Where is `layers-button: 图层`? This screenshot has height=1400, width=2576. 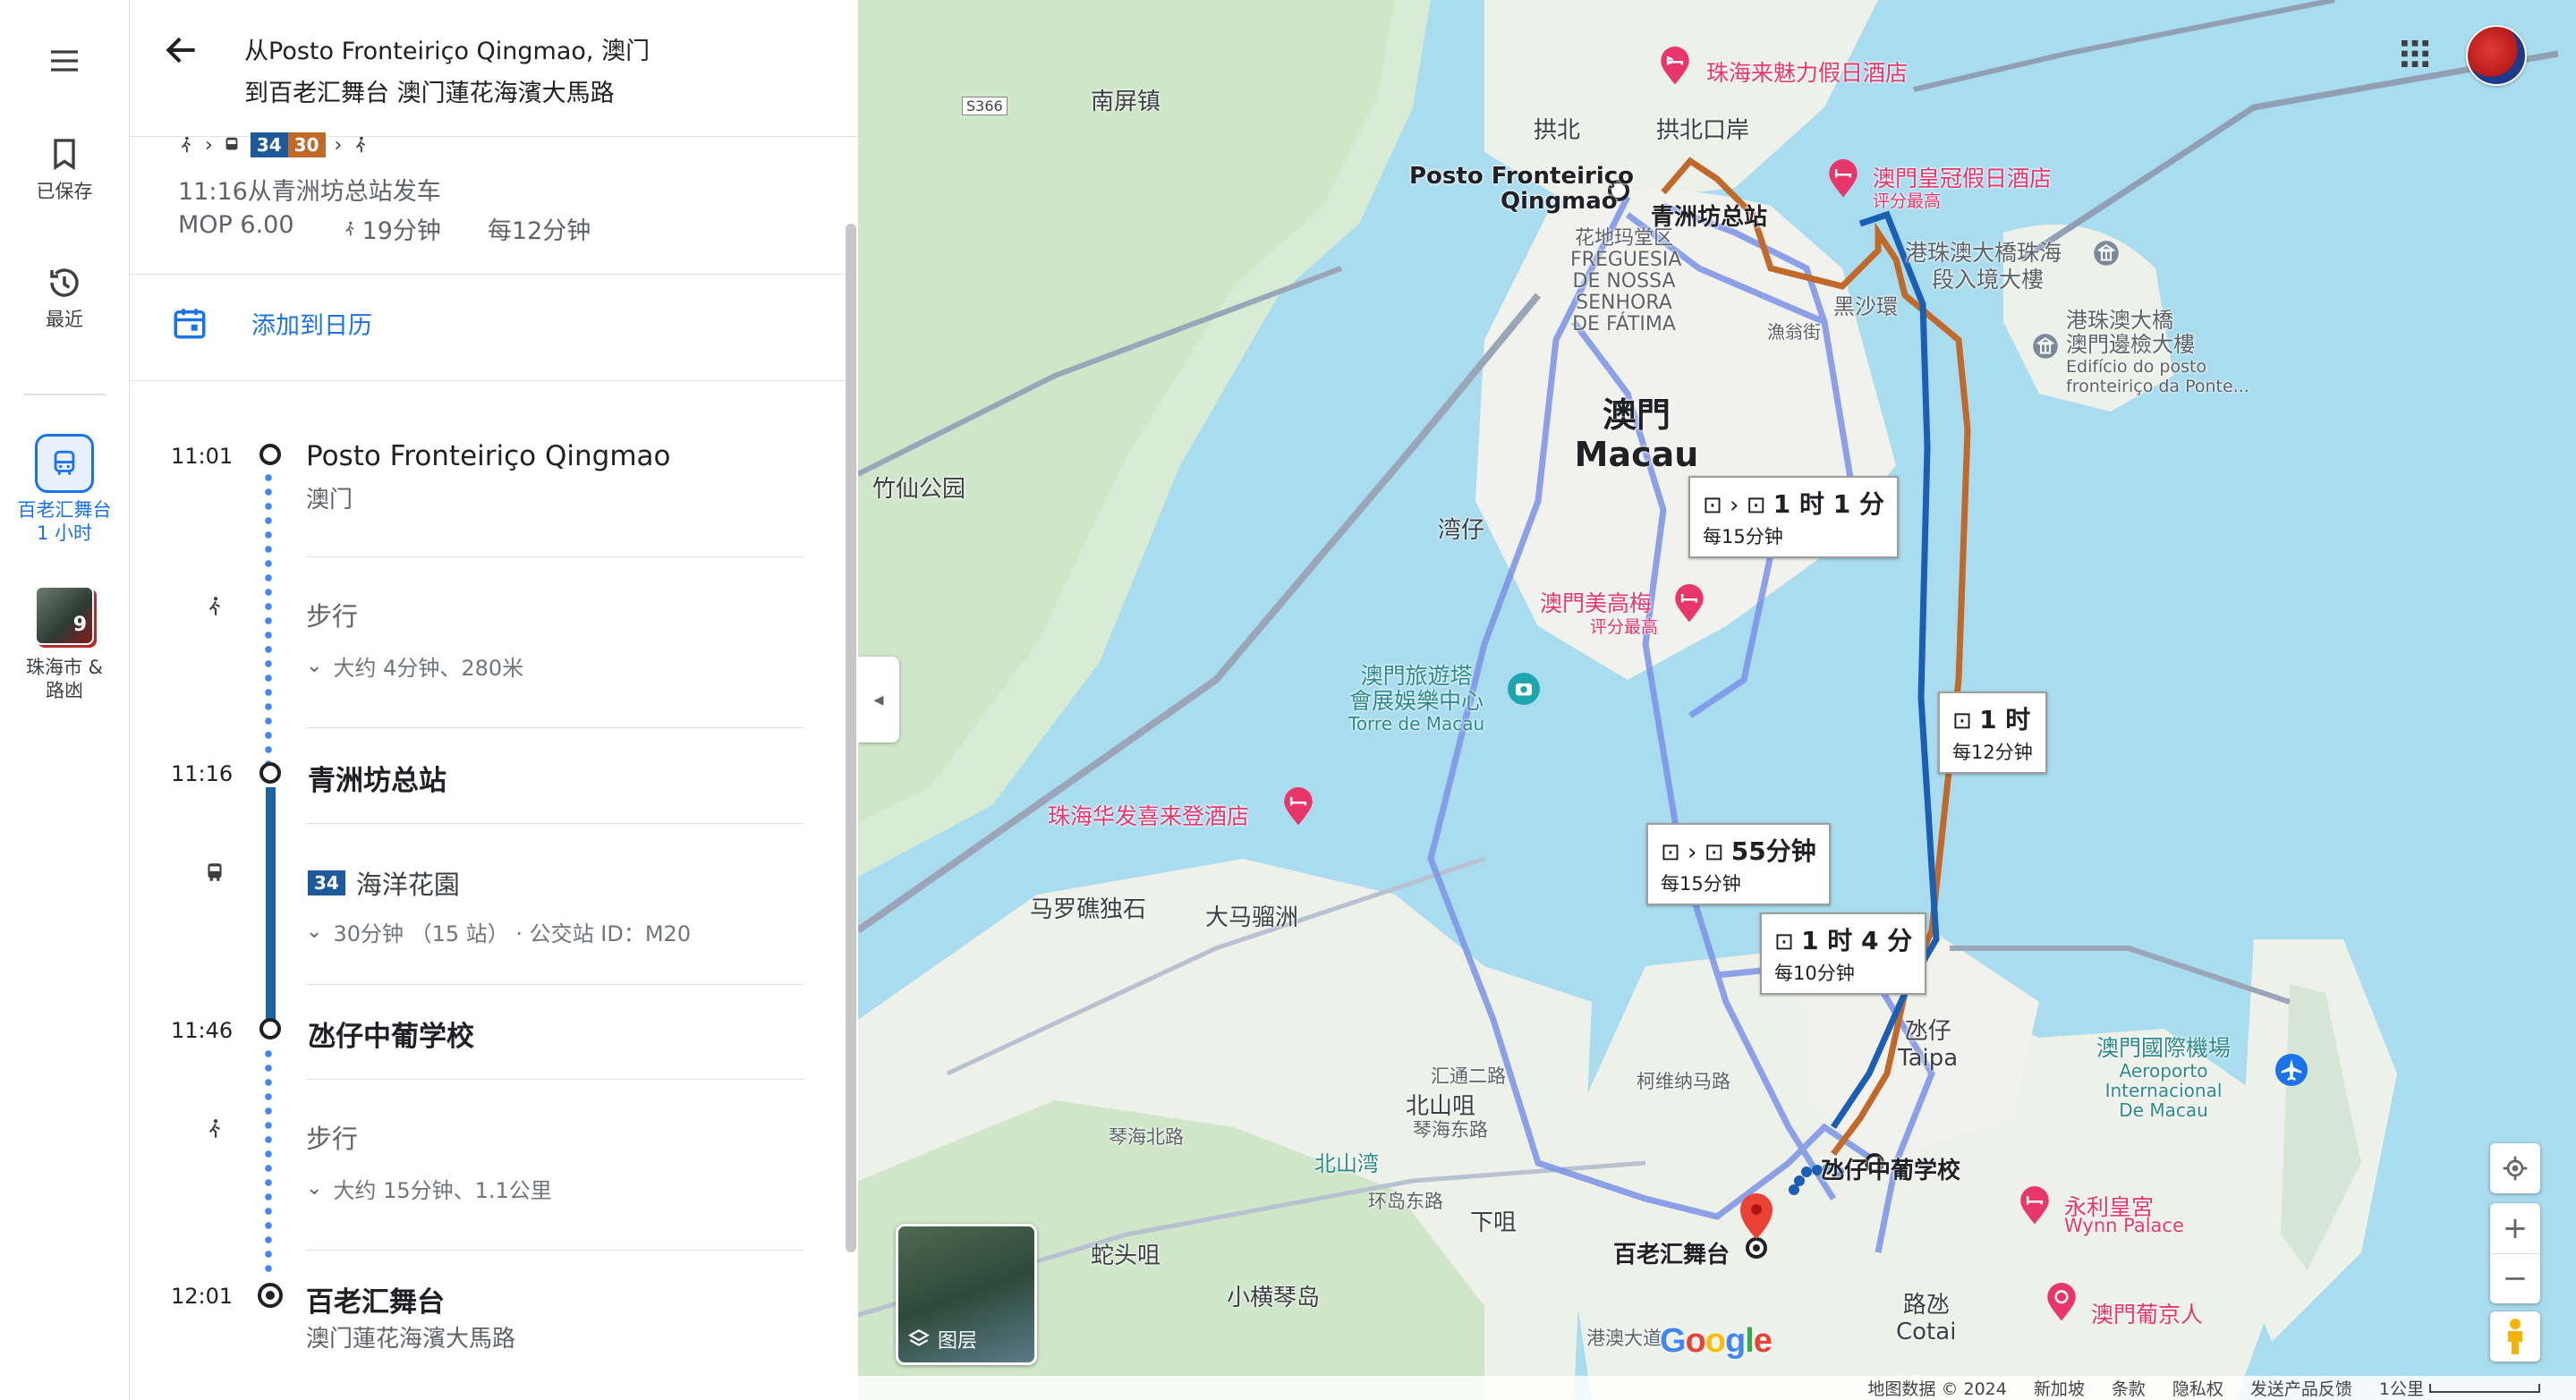
layers-button: 图层 is located at coordinates (966, 1294).